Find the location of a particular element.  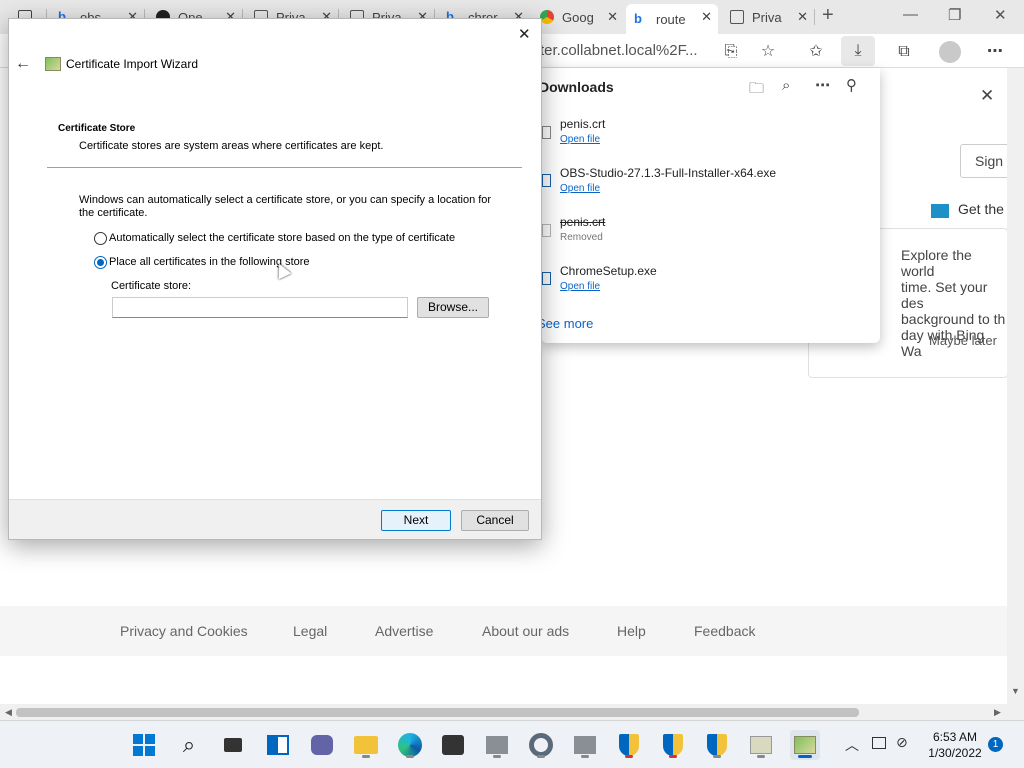

notification-badge: 1 is located at coordinates (995, 744).